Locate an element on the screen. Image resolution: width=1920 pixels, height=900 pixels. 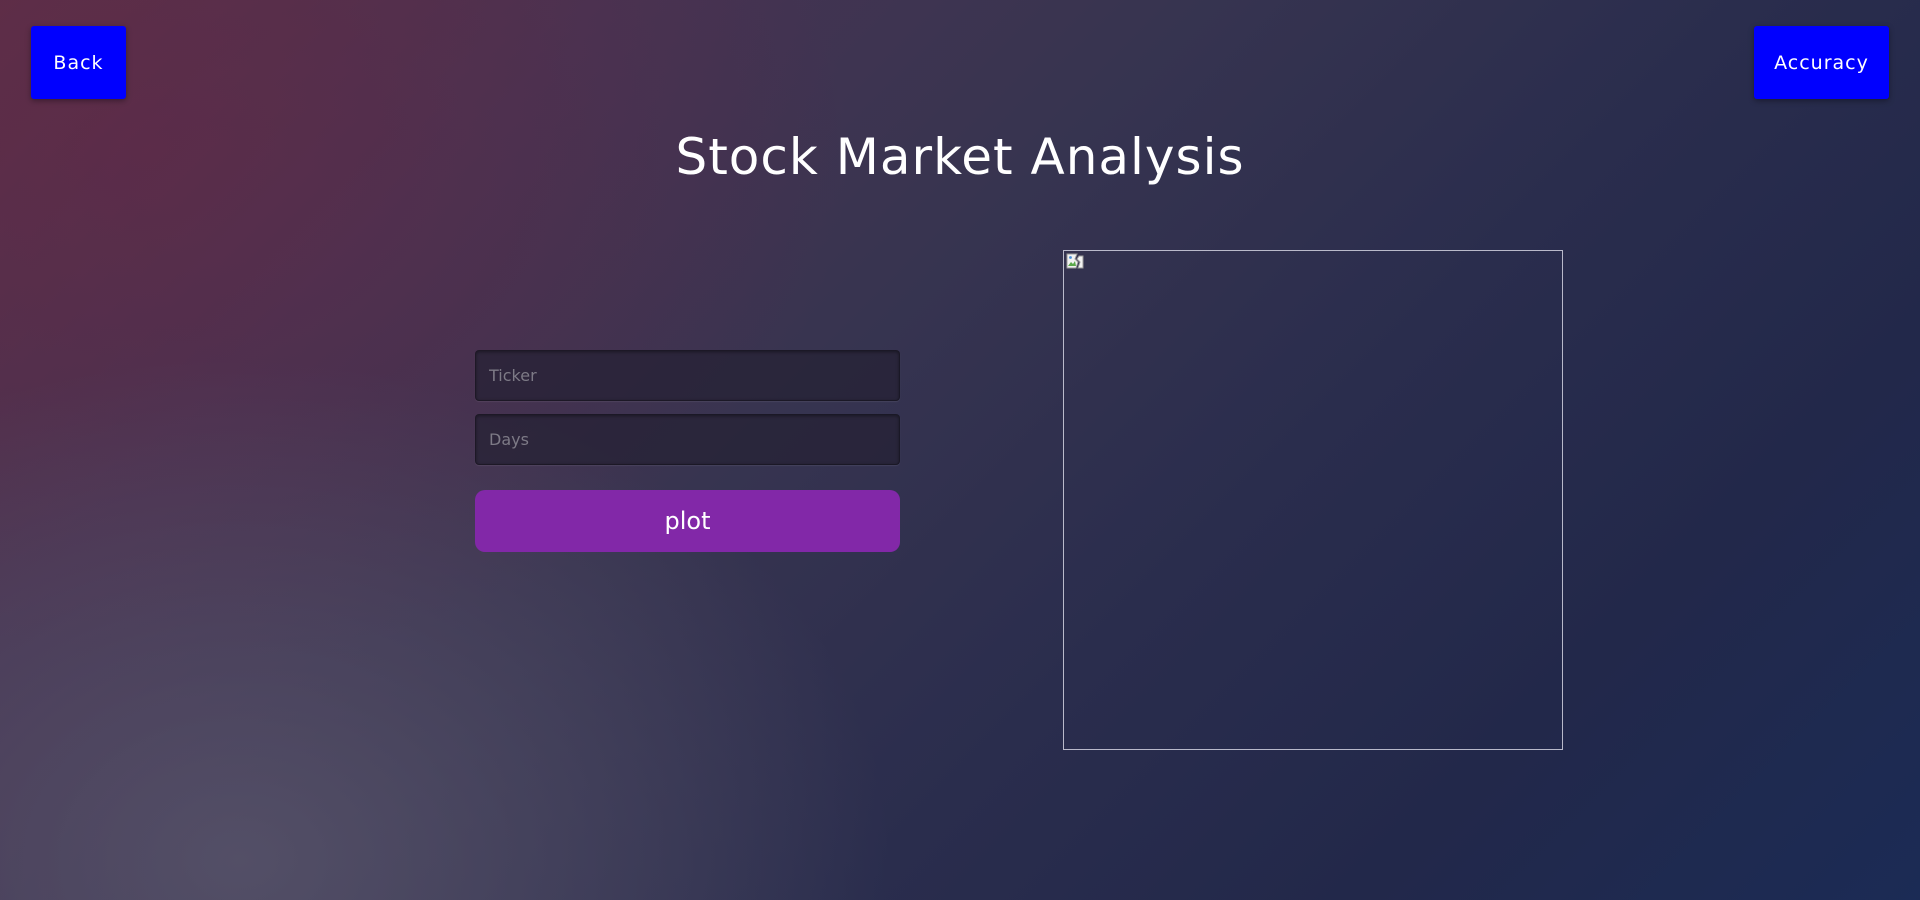
days-input is located at coordinates (687, 439).